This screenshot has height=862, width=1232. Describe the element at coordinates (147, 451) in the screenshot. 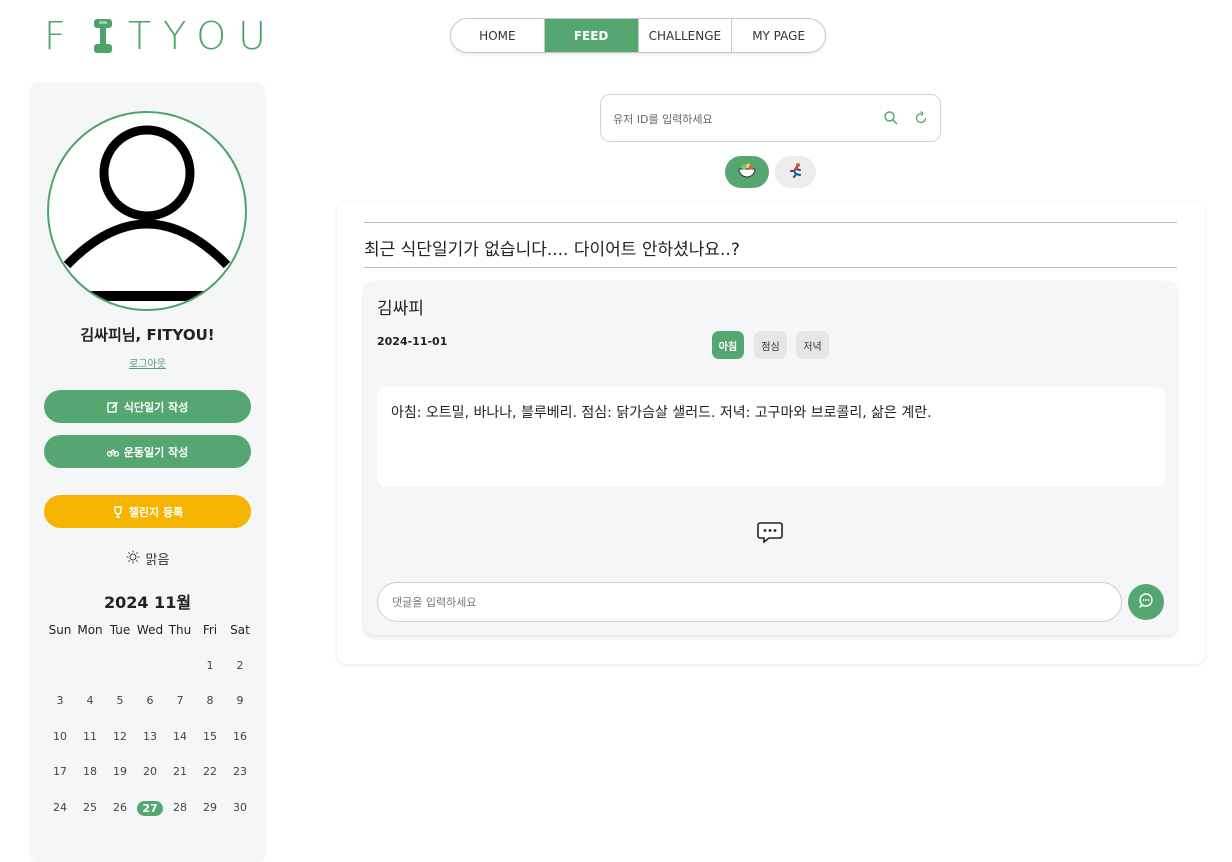

I see `write-exercise-diary-button: 운동일기 작성` at that location.